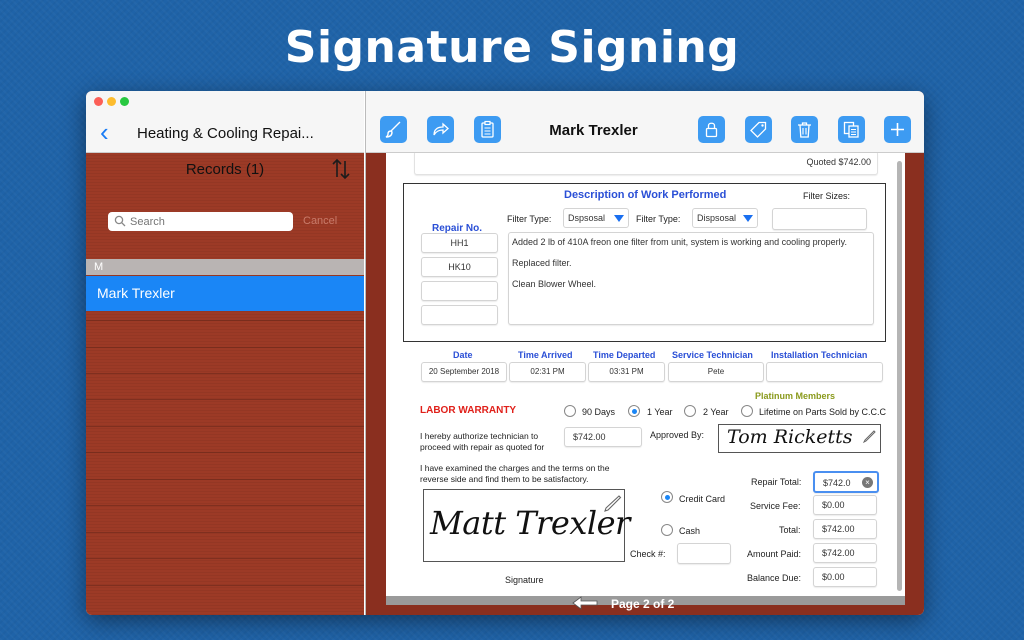 This screenshot has width=1024, height=640. Describe the element at coordinates (897, 129) in the screenshot. I see `add-button` at that location.